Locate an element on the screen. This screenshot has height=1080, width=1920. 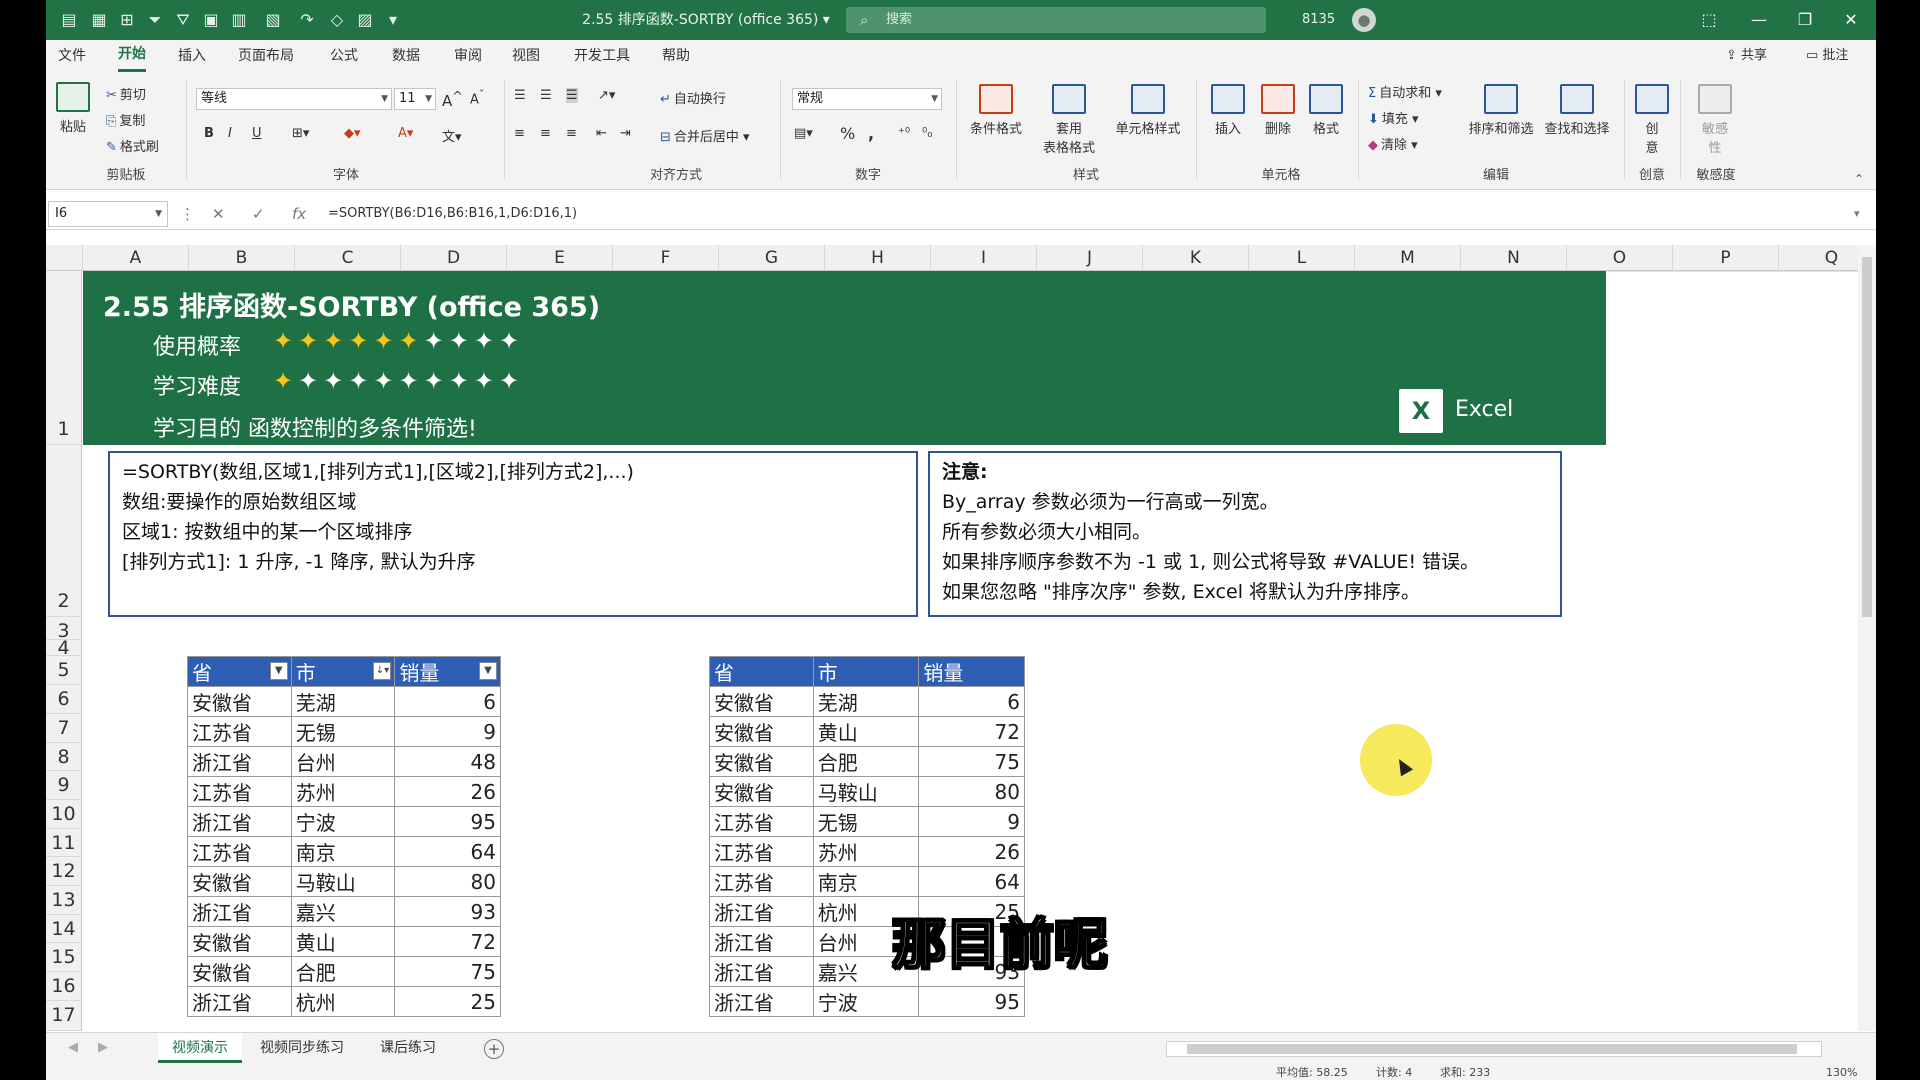
row-header: 7 is located at coordinates (64, 728).